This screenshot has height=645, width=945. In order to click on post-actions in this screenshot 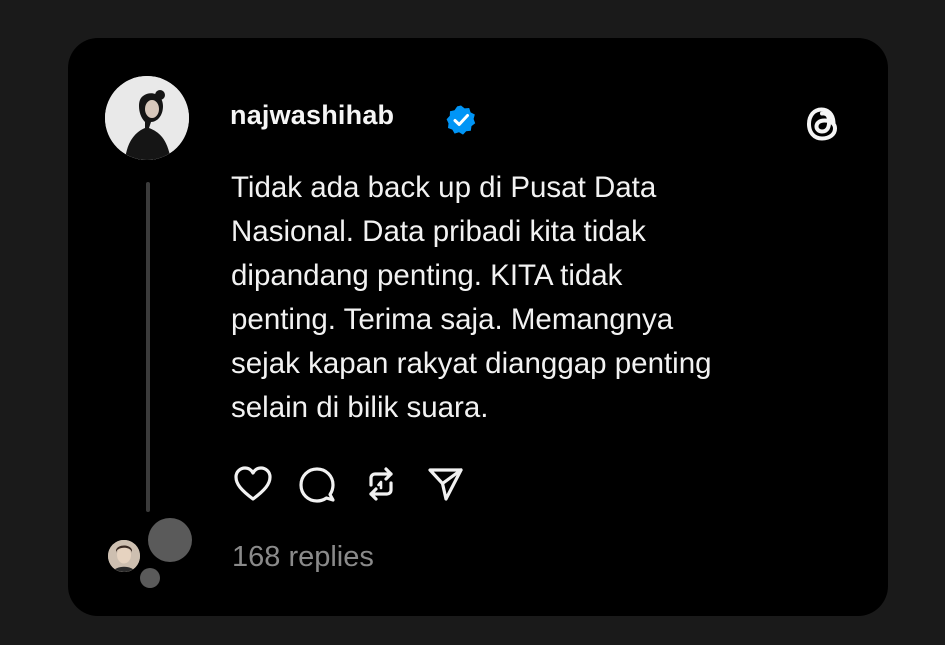, I will do `click(360, 484)`.